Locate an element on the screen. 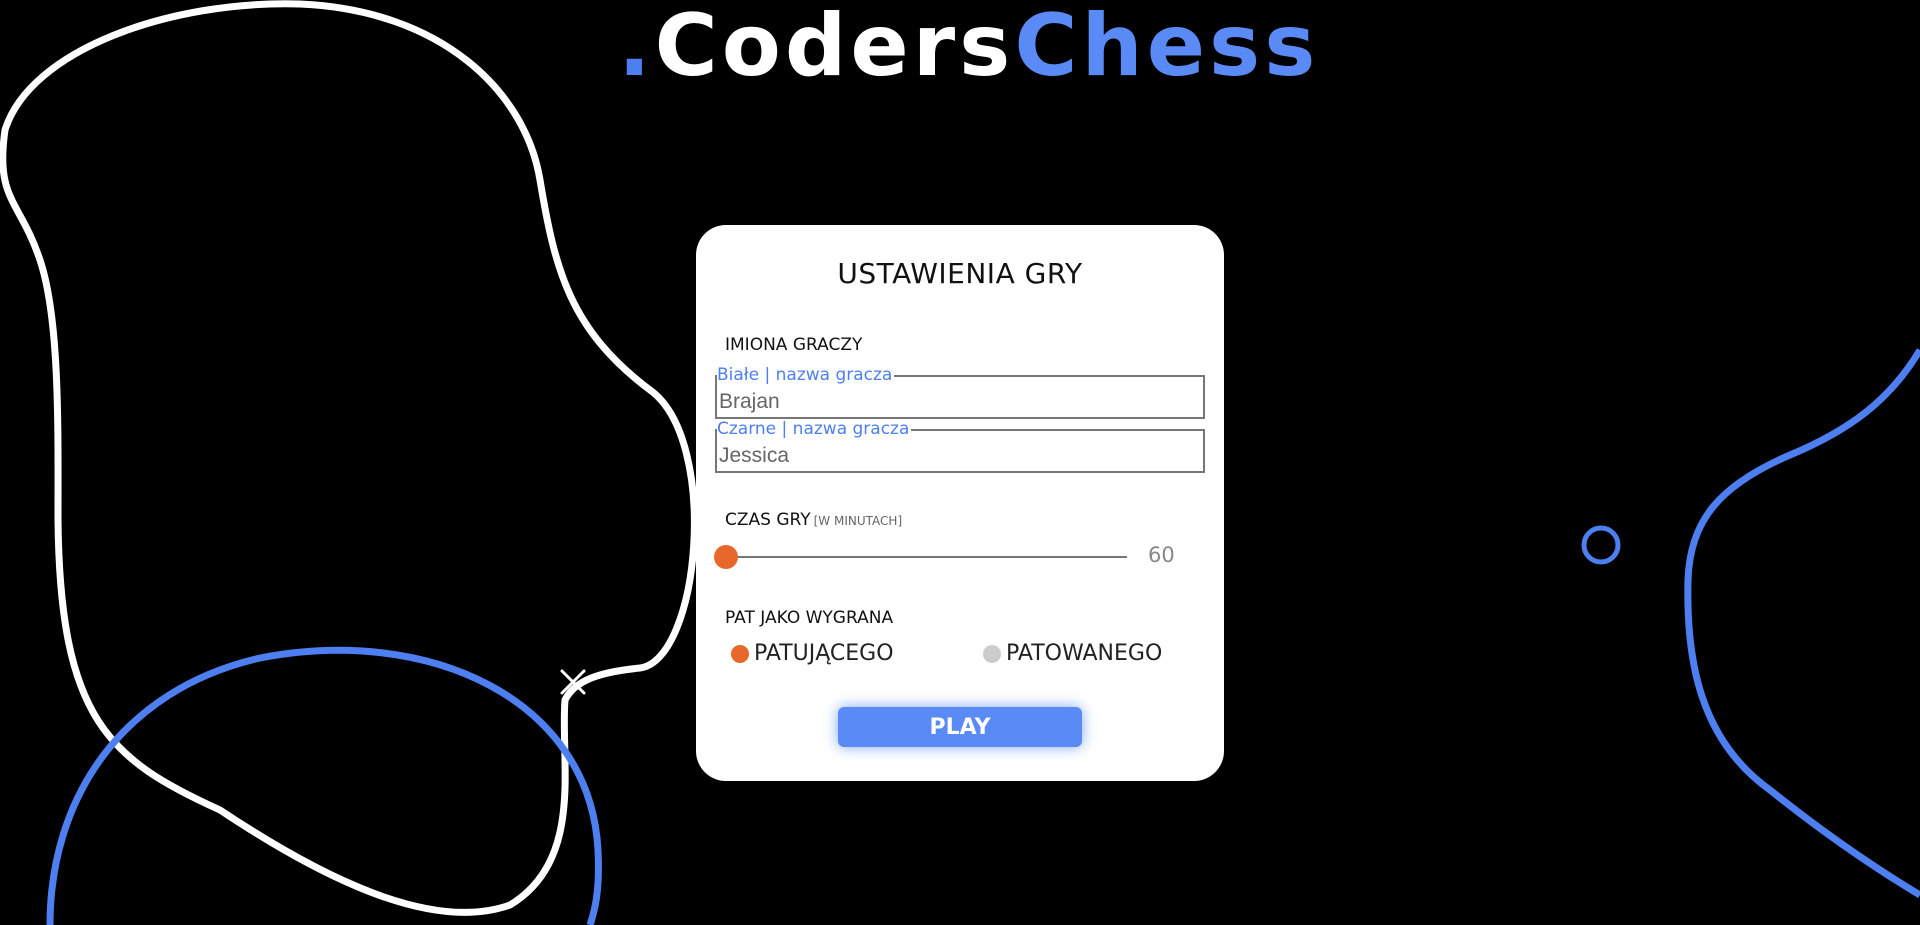 This screenshot has height=925, width=1920. black-player-input is located at coordinates (954, 456).